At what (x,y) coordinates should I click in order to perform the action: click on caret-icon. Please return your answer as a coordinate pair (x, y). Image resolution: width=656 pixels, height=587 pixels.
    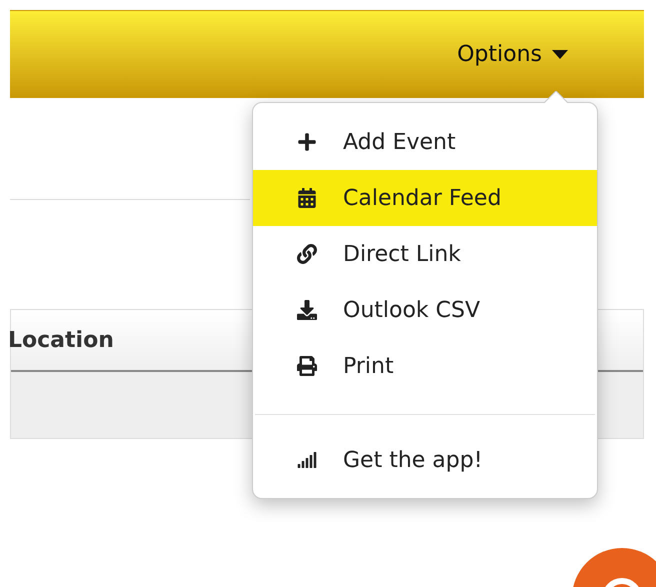
    Looking at the image, I should click on (560, 54).